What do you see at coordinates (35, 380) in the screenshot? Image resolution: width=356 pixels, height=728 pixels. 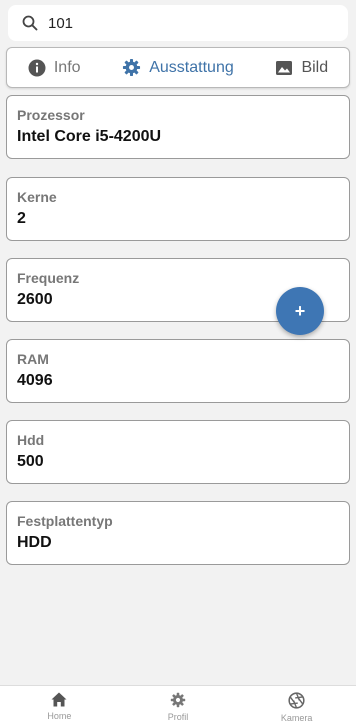 I see `field-value: 4096` at bounding box center [35, 380].